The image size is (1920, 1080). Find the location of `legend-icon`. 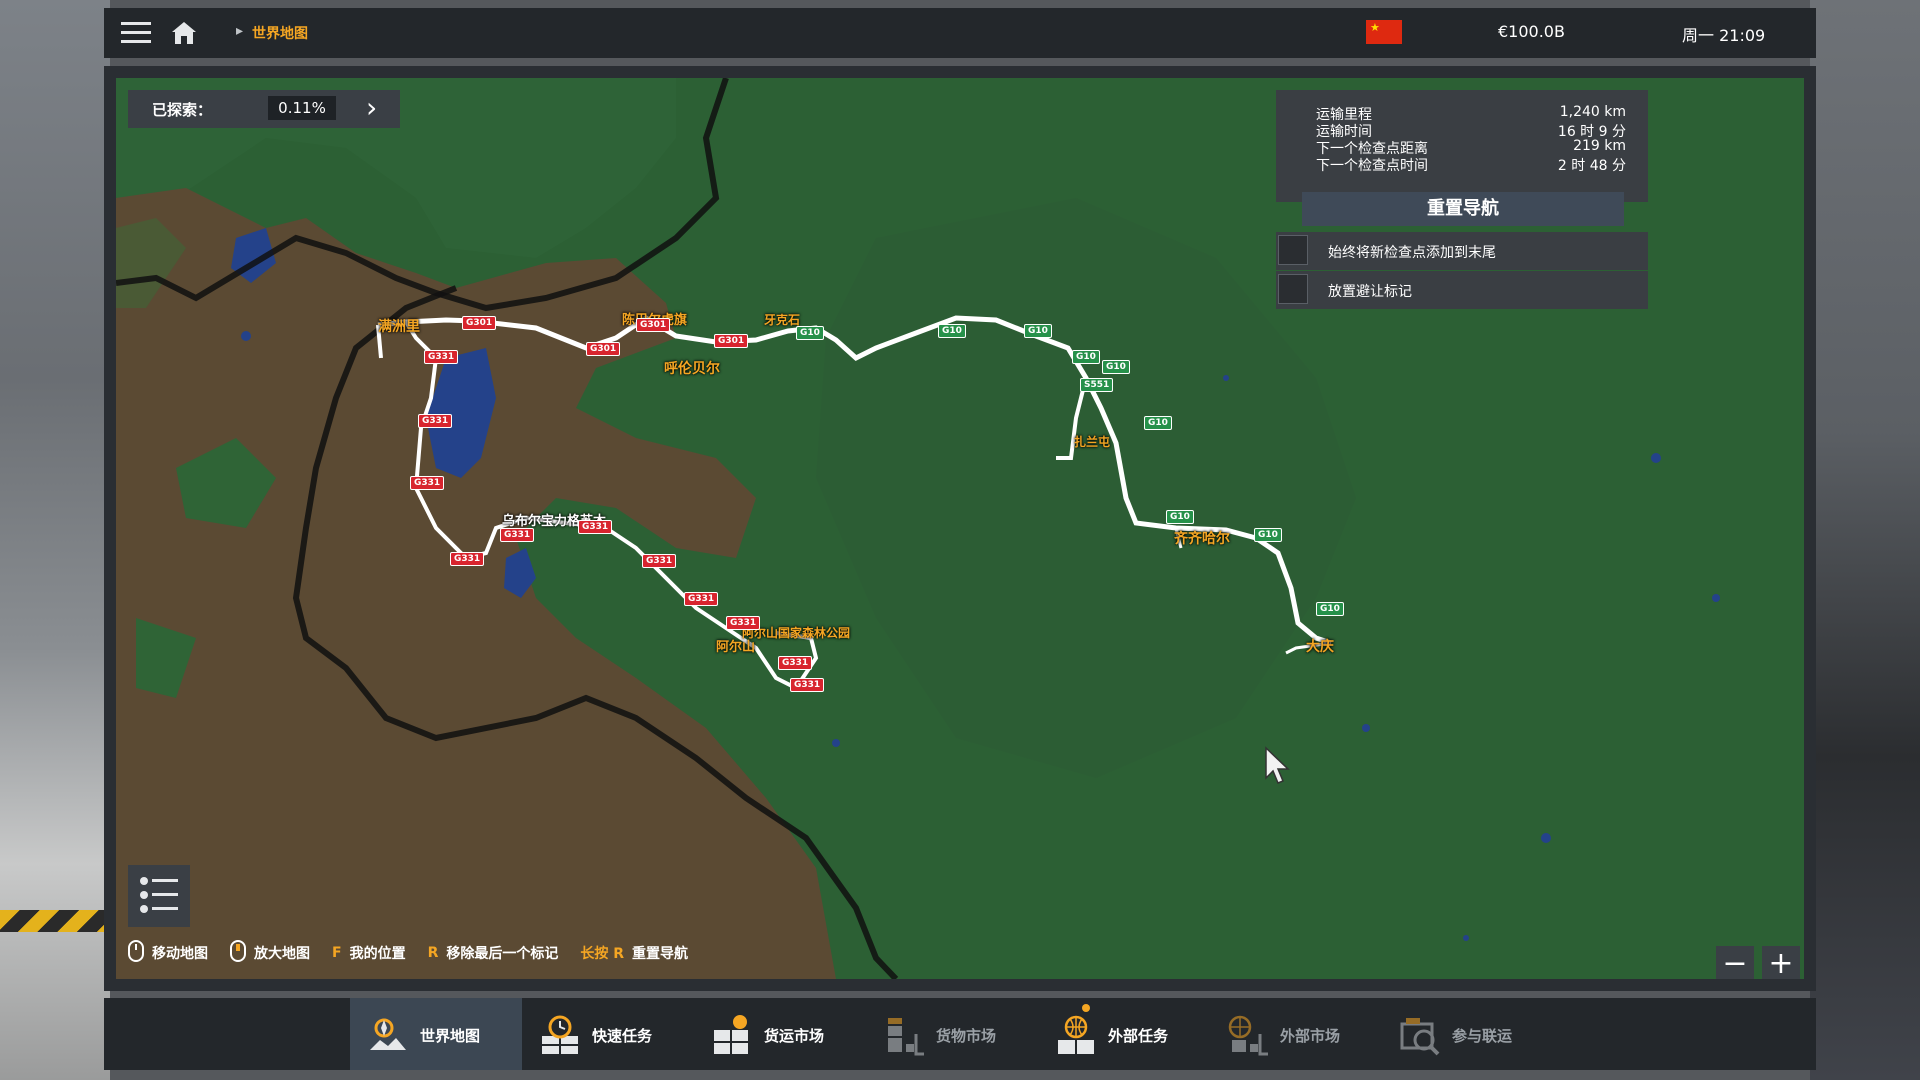

legend-icon is located at coordinates (159, 895).